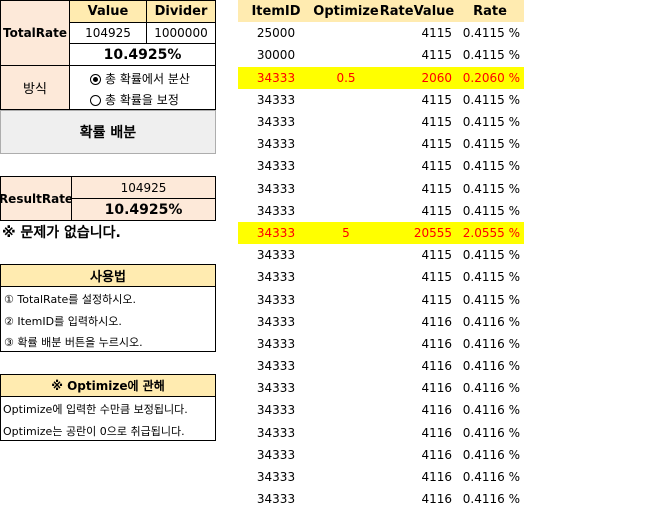 This screenshot has height=510, width=652. I want to click on table-row: 34333 0.5 2060 0.2060 %, so click(381, 77).